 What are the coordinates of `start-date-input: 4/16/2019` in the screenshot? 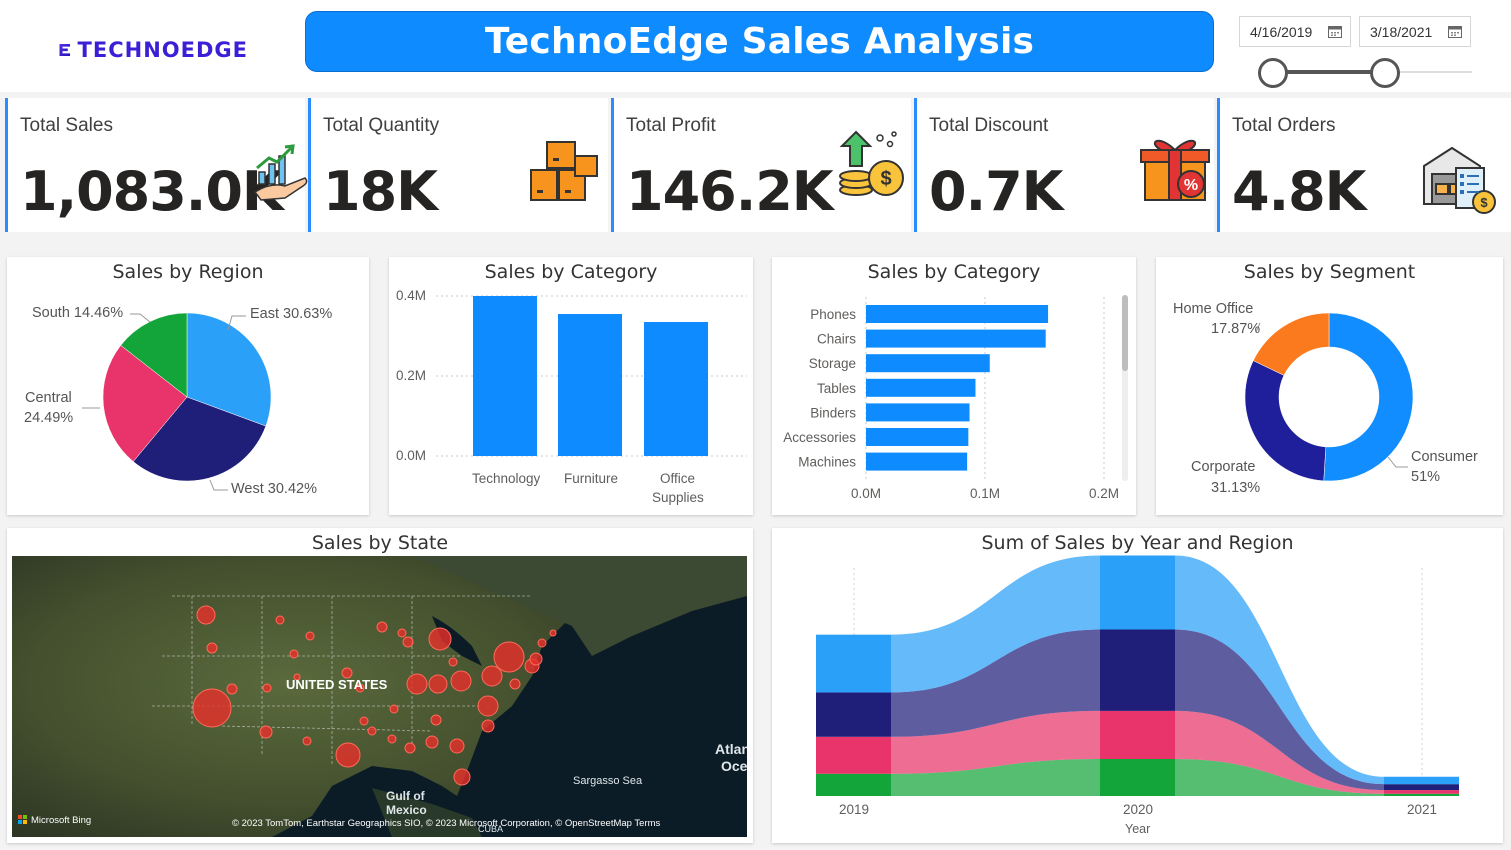 It's located at (1295, 31).